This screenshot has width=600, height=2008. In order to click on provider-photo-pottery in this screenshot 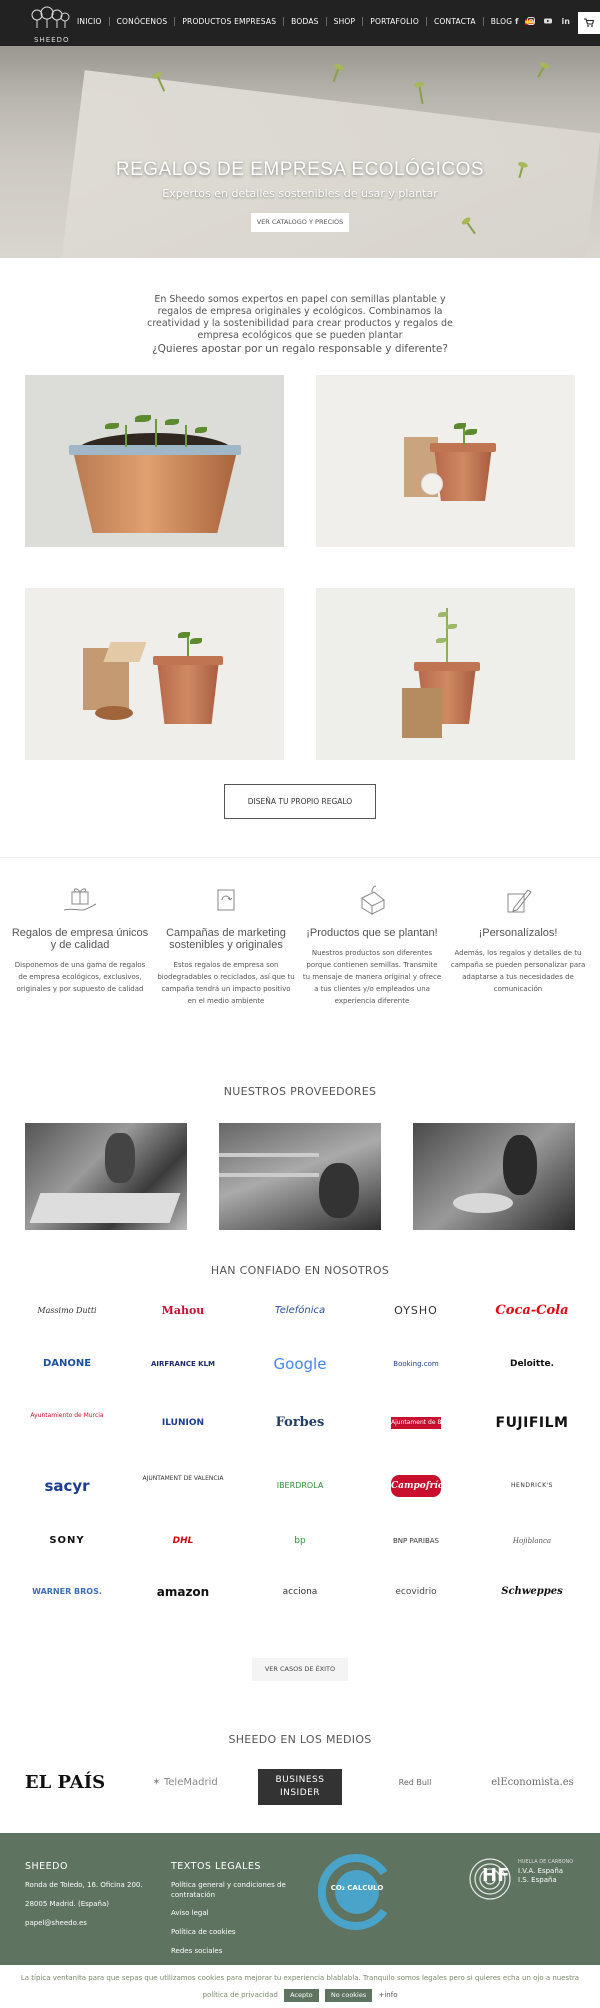, I will do `click(494, 1176)`.